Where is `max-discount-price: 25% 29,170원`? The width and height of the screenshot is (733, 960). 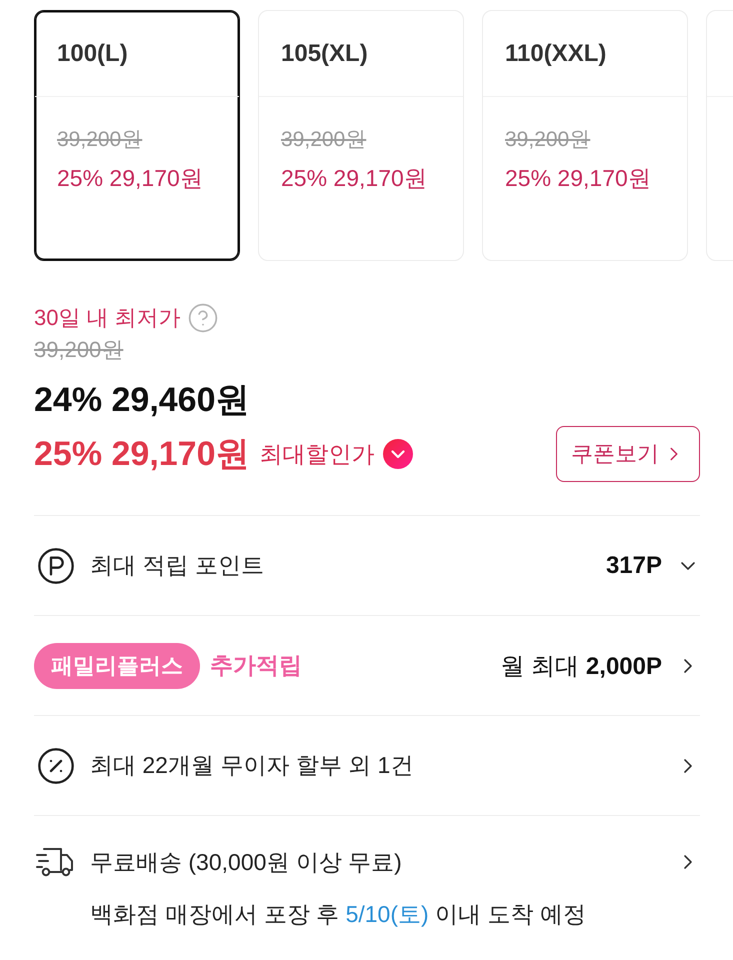 max-discount-price: 25% 29,170원 is located at coordinates (142, 454).